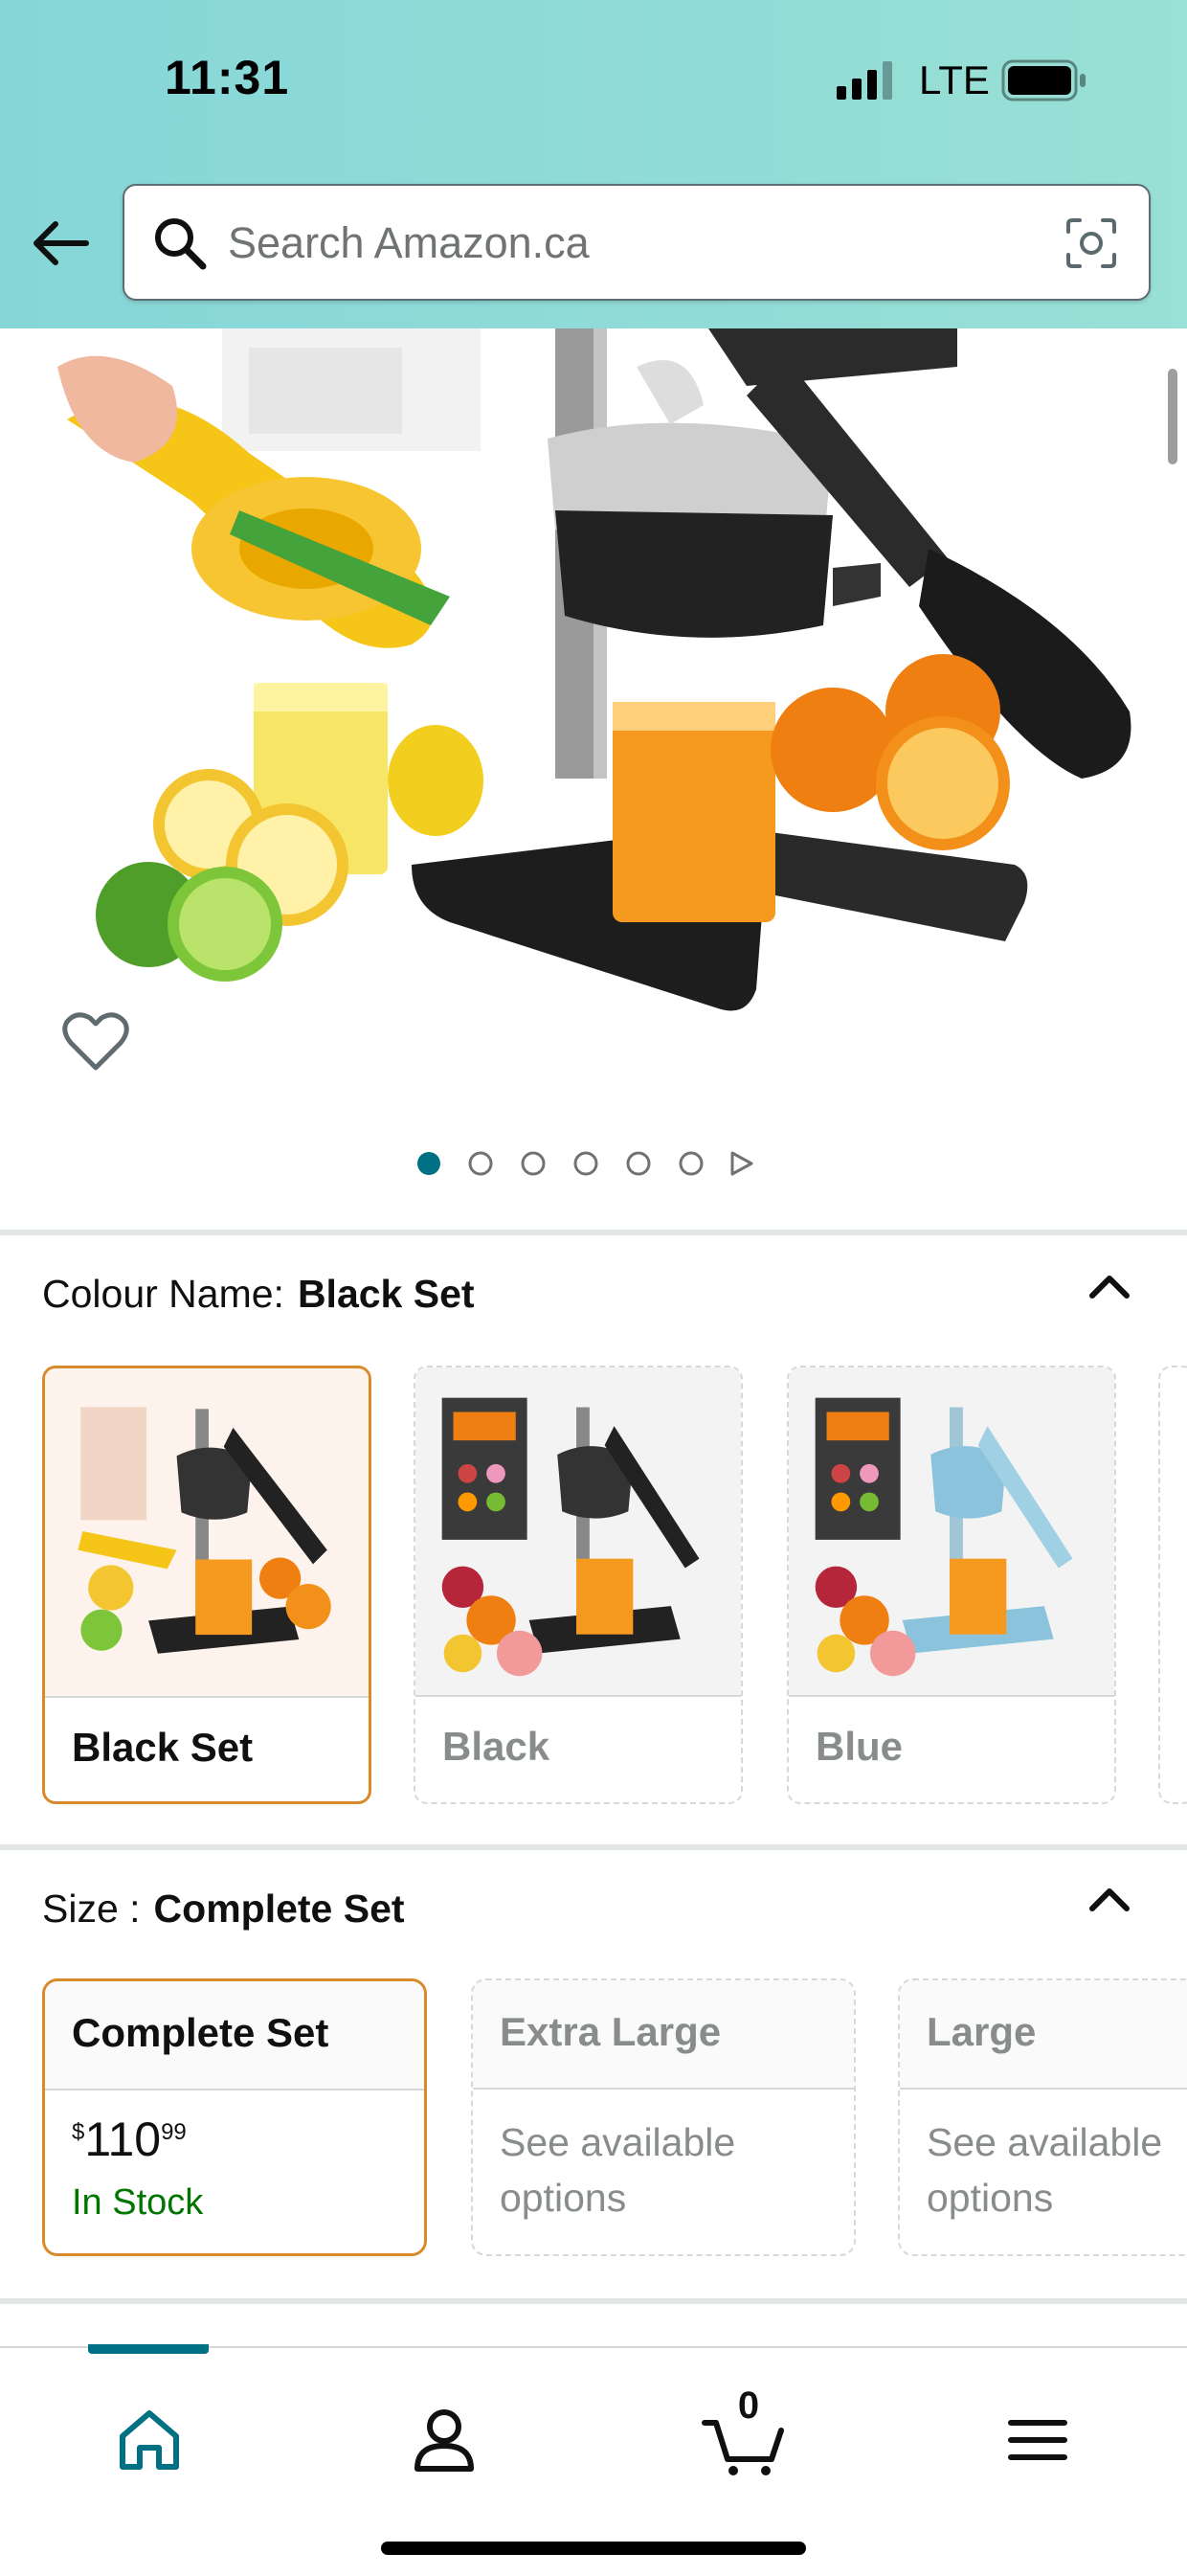 Image resolution: width=1187 pixels, height=2576 pixels. I want to click on size-option-header: Complete Set, so click(234, 2035).